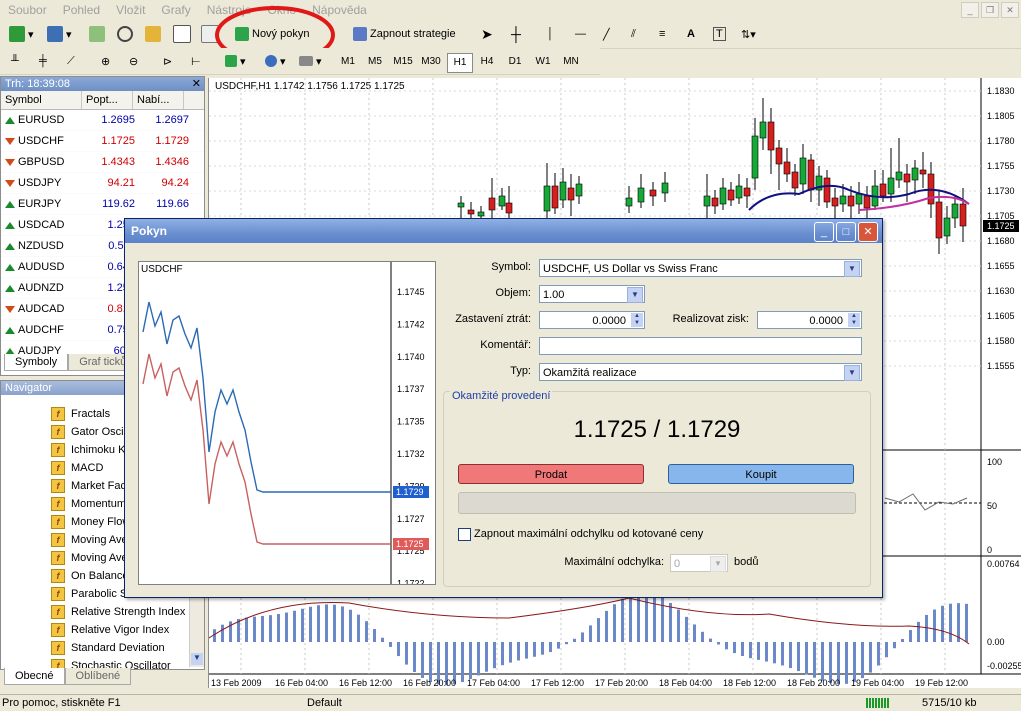 This screenshot has width=1021, height=711. I want to click on cursor-tool: ➤, so click(490, 34).